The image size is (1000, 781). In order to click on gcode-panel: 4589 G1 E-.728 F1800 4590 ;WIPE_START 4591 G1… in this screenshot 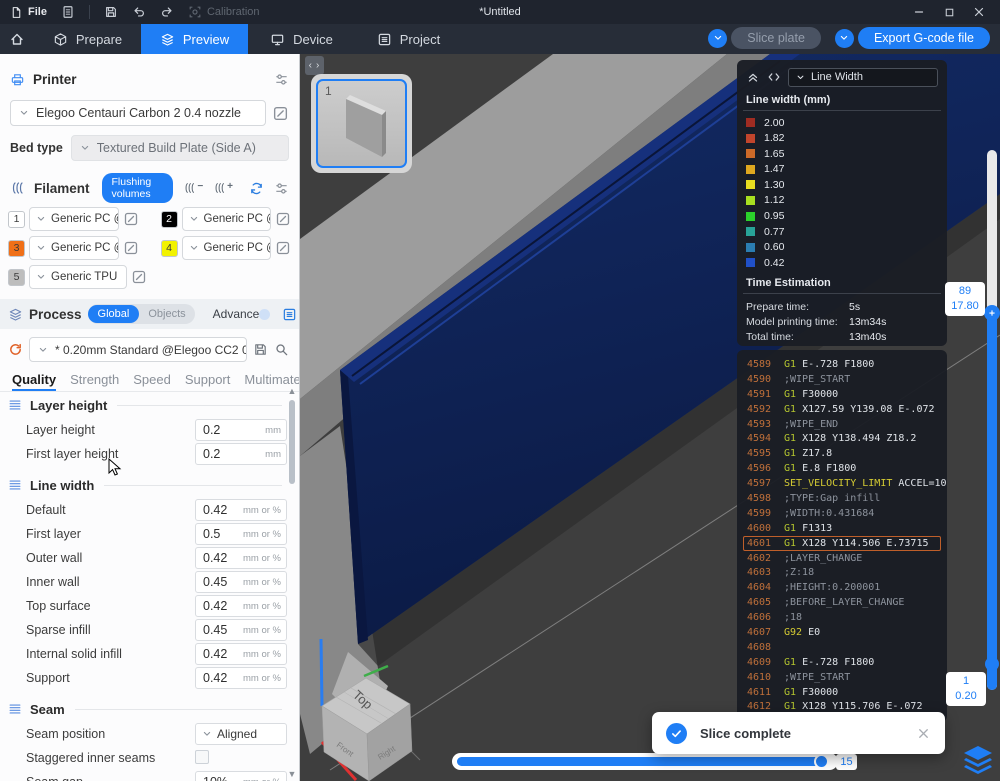, I will do `click(842, 536)`.